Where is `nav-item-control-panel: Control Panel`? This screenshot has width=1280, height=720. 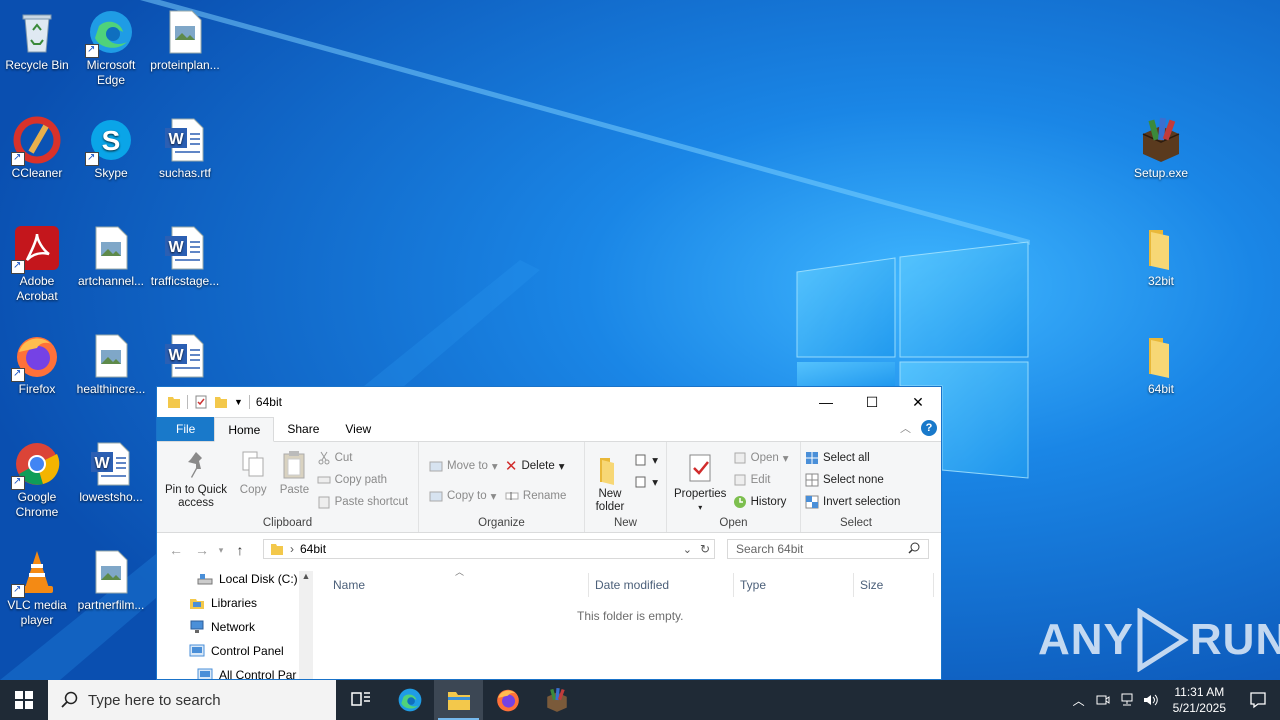 nav-item-control-panel: Control Panel is located at coordinates (232, 651).